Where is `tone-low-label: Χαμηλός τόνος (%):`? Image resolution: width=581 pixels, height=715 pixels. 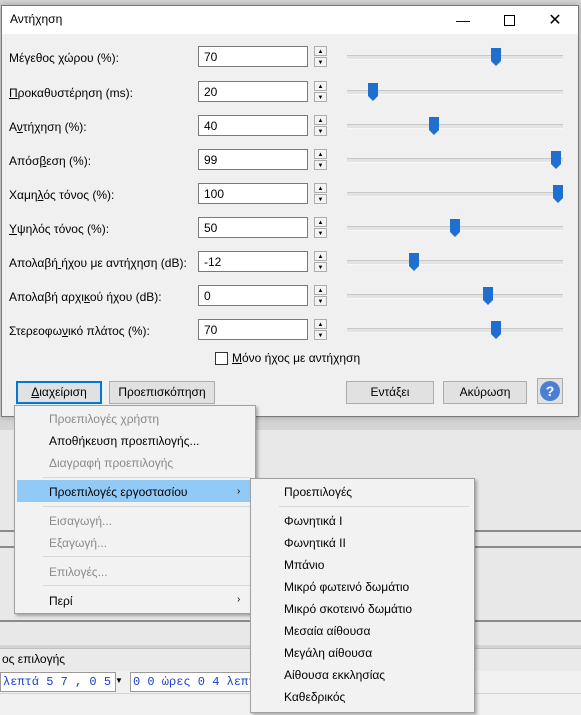
tone-low-label: Χαμηλός τόνος (%): is located at coordinates (62, 195).